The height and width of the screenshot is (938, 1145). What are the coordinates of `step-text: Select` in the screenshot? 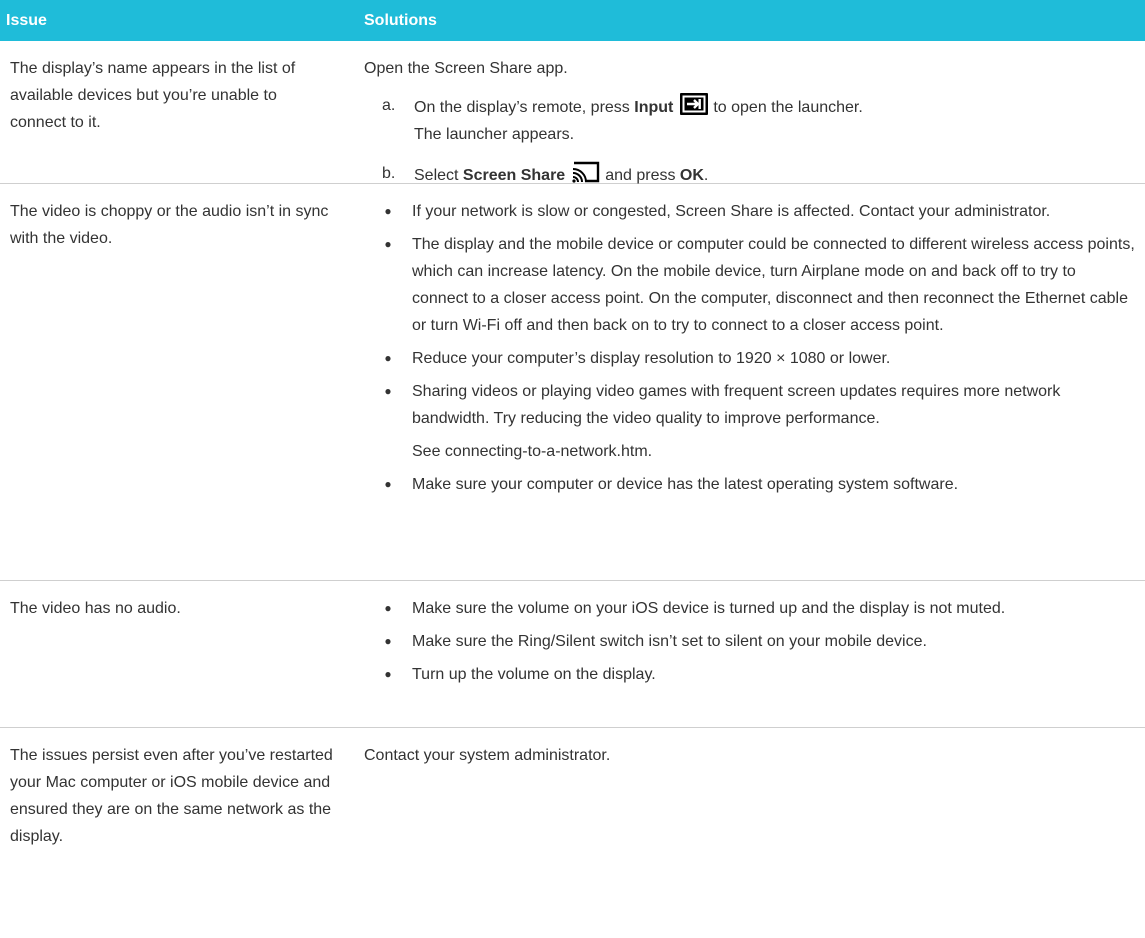 It's located at (438, 175).